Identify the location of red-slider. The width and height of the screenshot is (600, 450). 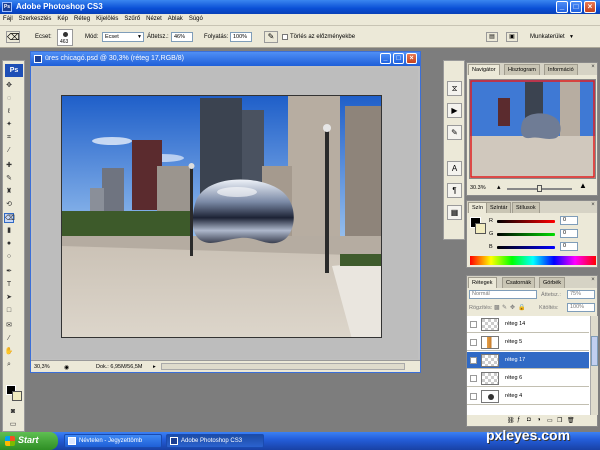
(526, 221).